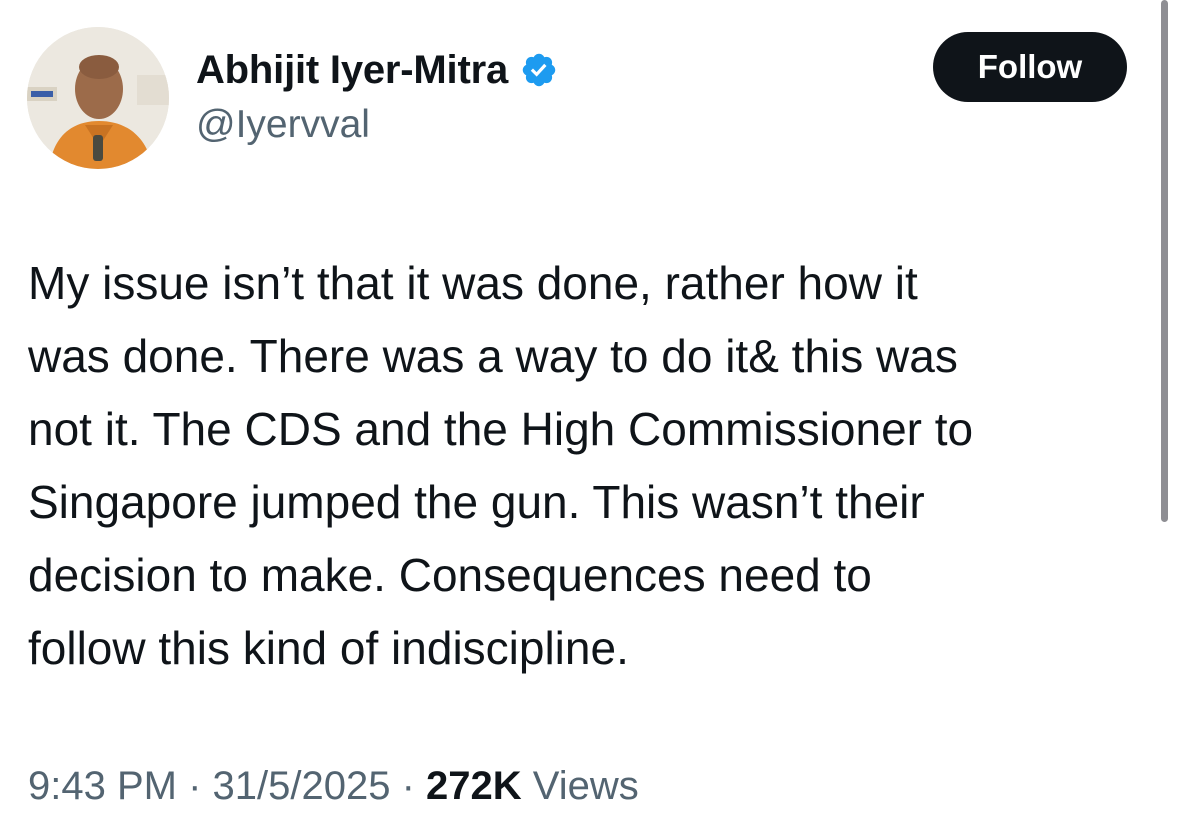  What do you see at coordinates (283, 125) in the screenshot?
I see `author-handle: @Iyervval` at bounding box center [283, 125].